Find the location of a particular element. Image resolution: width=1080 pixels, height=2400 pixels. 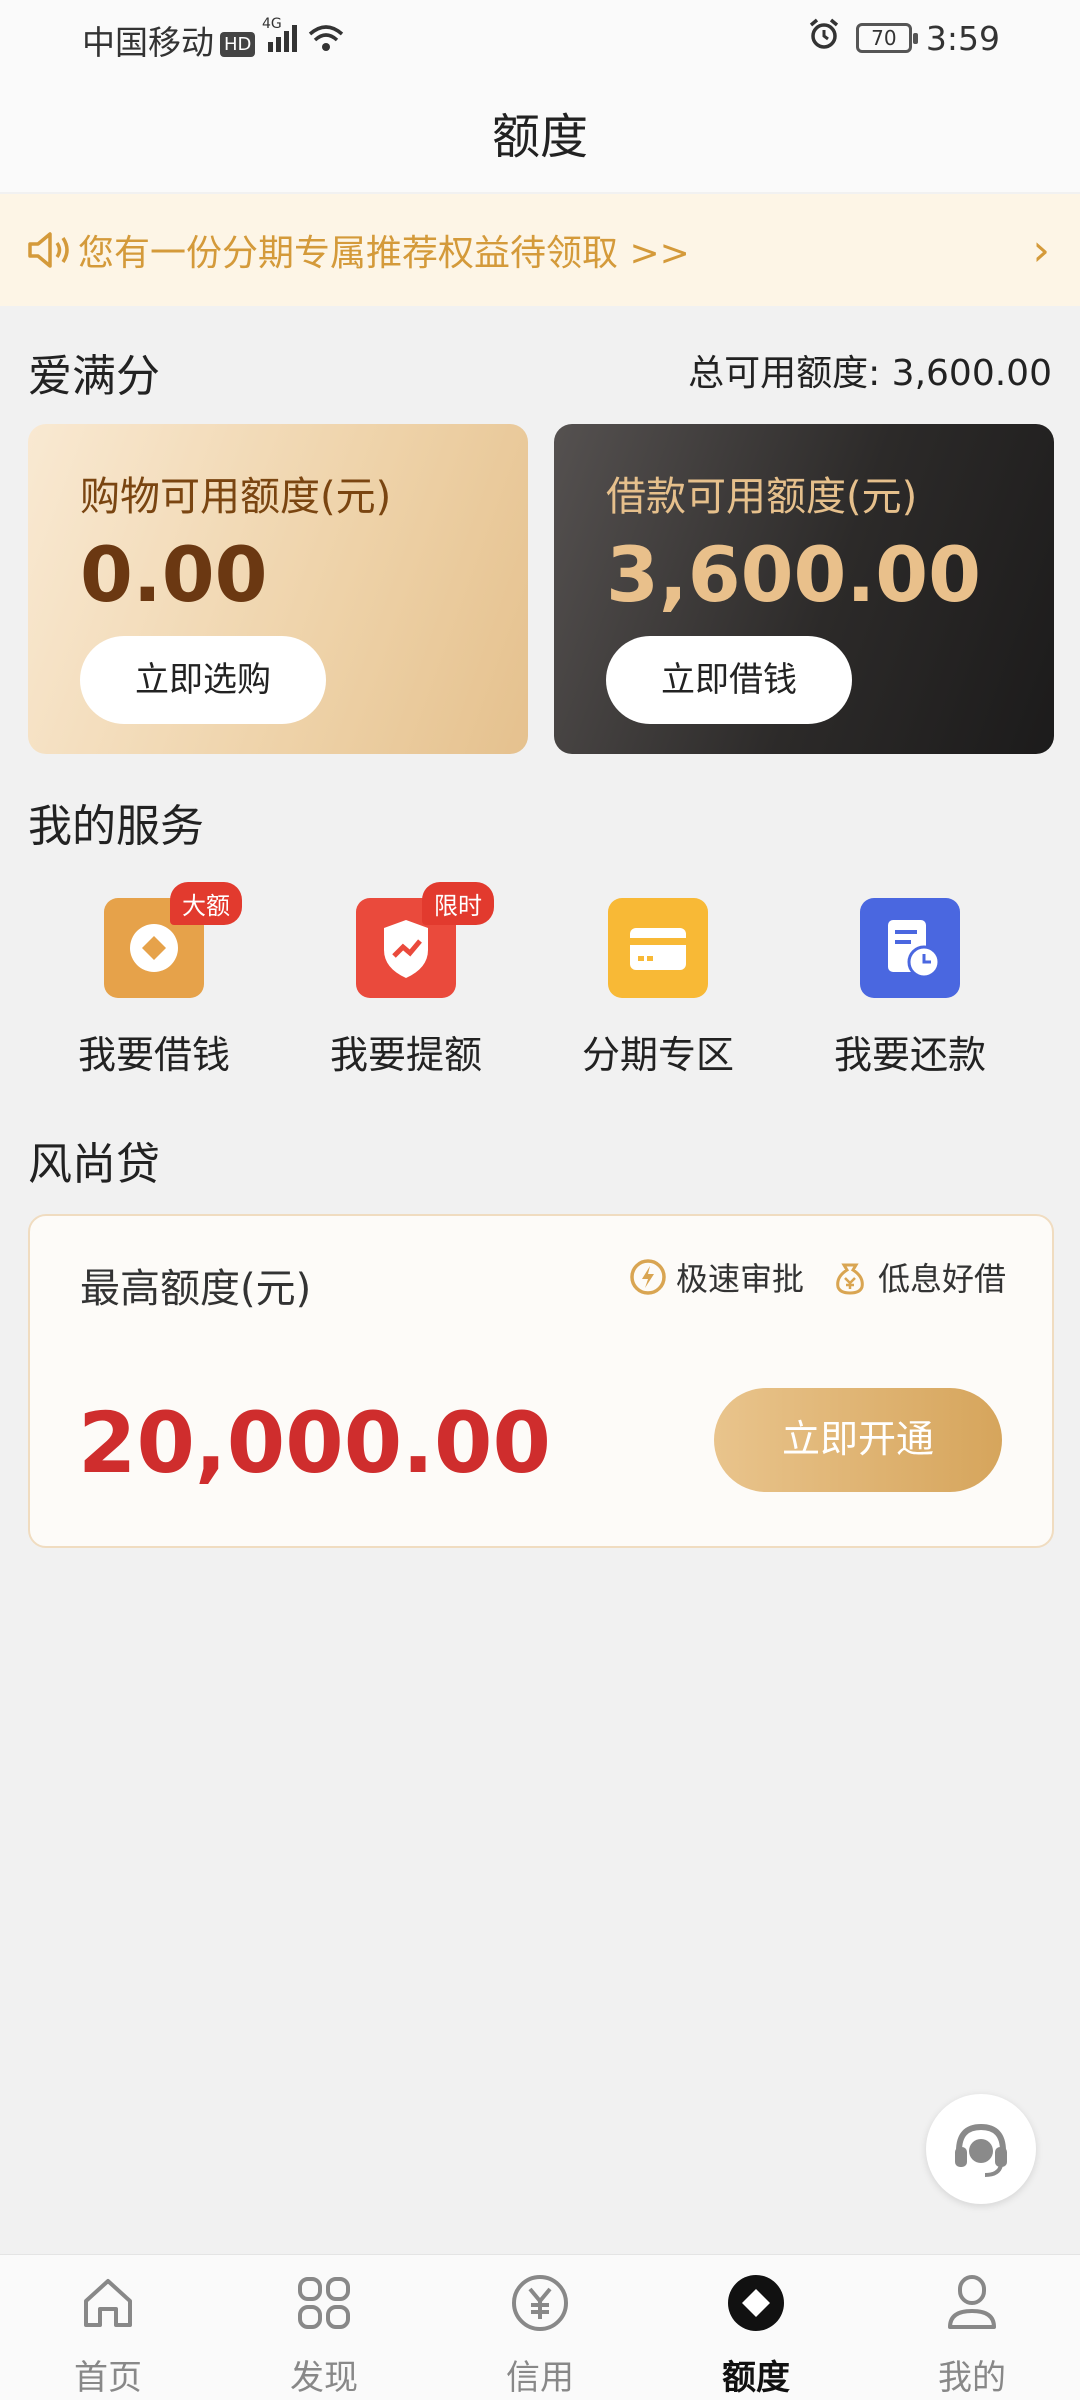

service-repay: 我要还款 is located at coordinates (910, 979).